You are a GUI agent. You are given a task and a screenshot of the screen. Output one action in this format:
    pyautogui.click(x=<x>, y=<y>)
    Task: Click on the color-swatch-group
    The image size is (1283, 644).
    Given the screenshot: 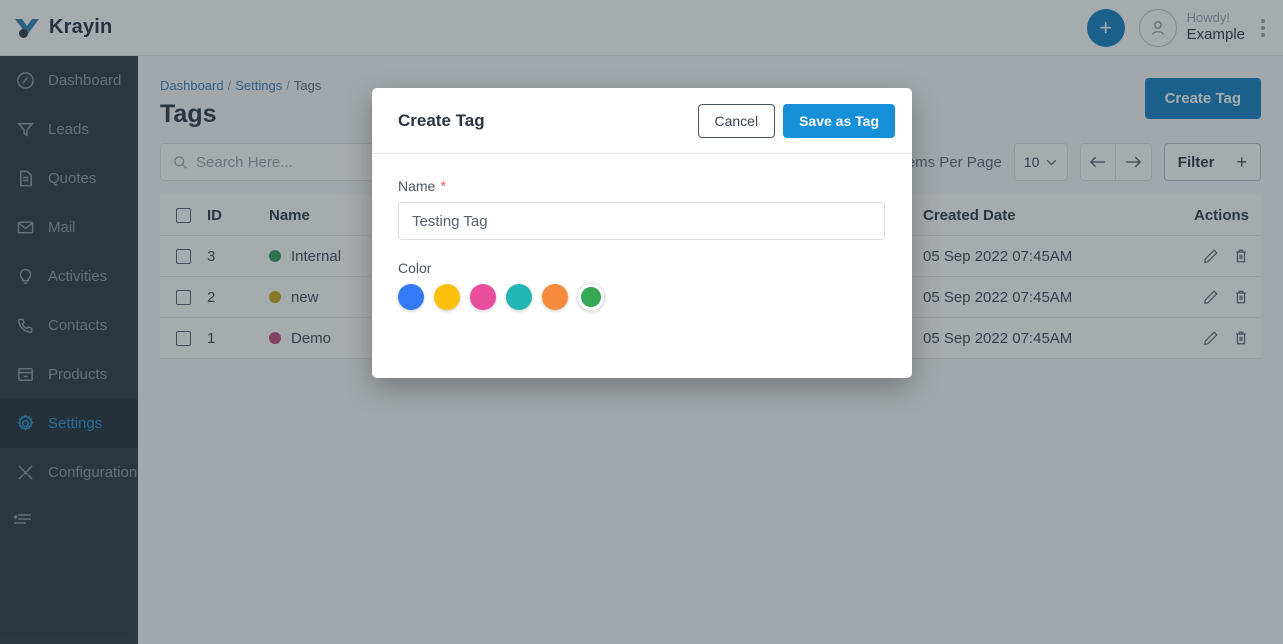 What is the action you would take?
    pyautogui.click(x=642, y=297)
    